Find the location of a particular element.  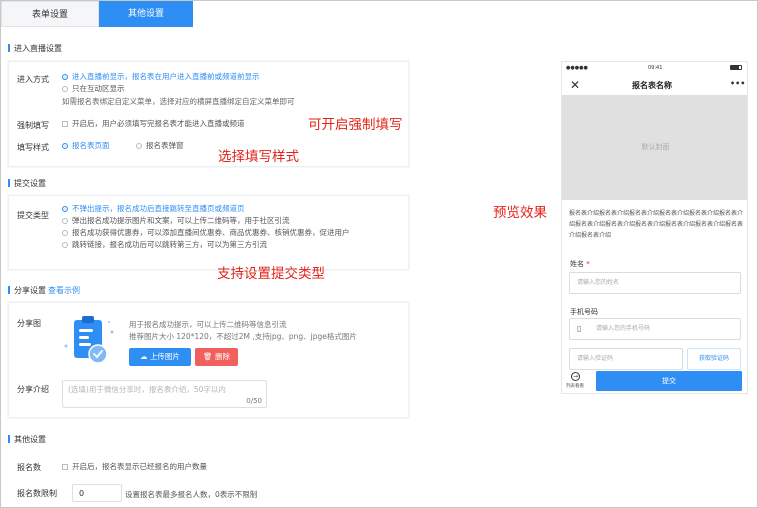

section-title-submit: 提交设置 is located at coordinates (27, 183).